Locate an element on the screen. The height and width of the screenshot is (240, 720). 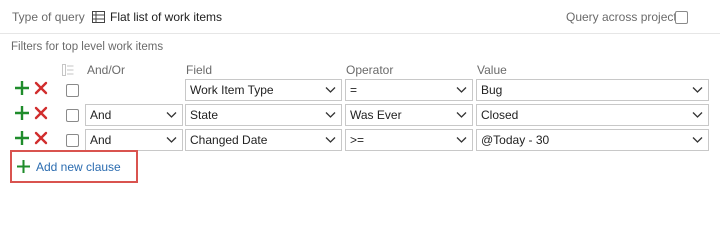
field-value: Changed Date is located at coordinates (229, 140).